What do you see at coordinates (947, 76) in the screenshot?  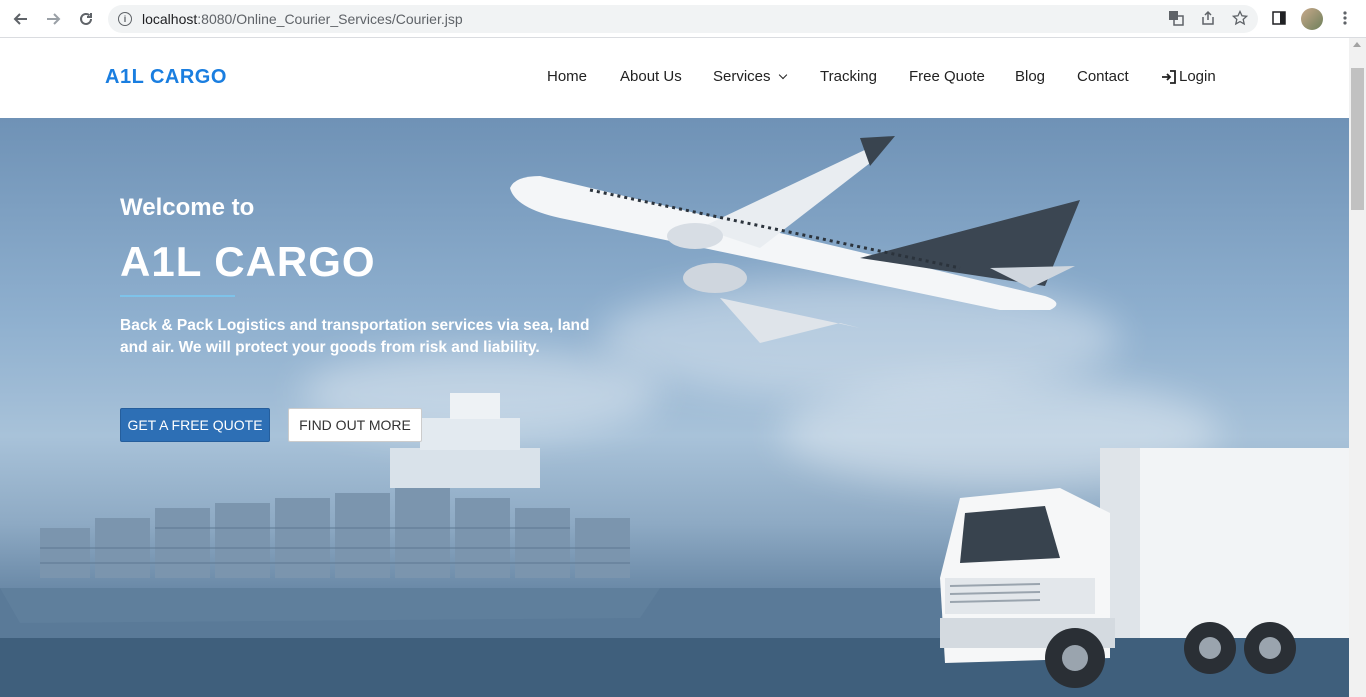 I see `nav-free-quote: Free Quote` at bounding box center [947, 76].